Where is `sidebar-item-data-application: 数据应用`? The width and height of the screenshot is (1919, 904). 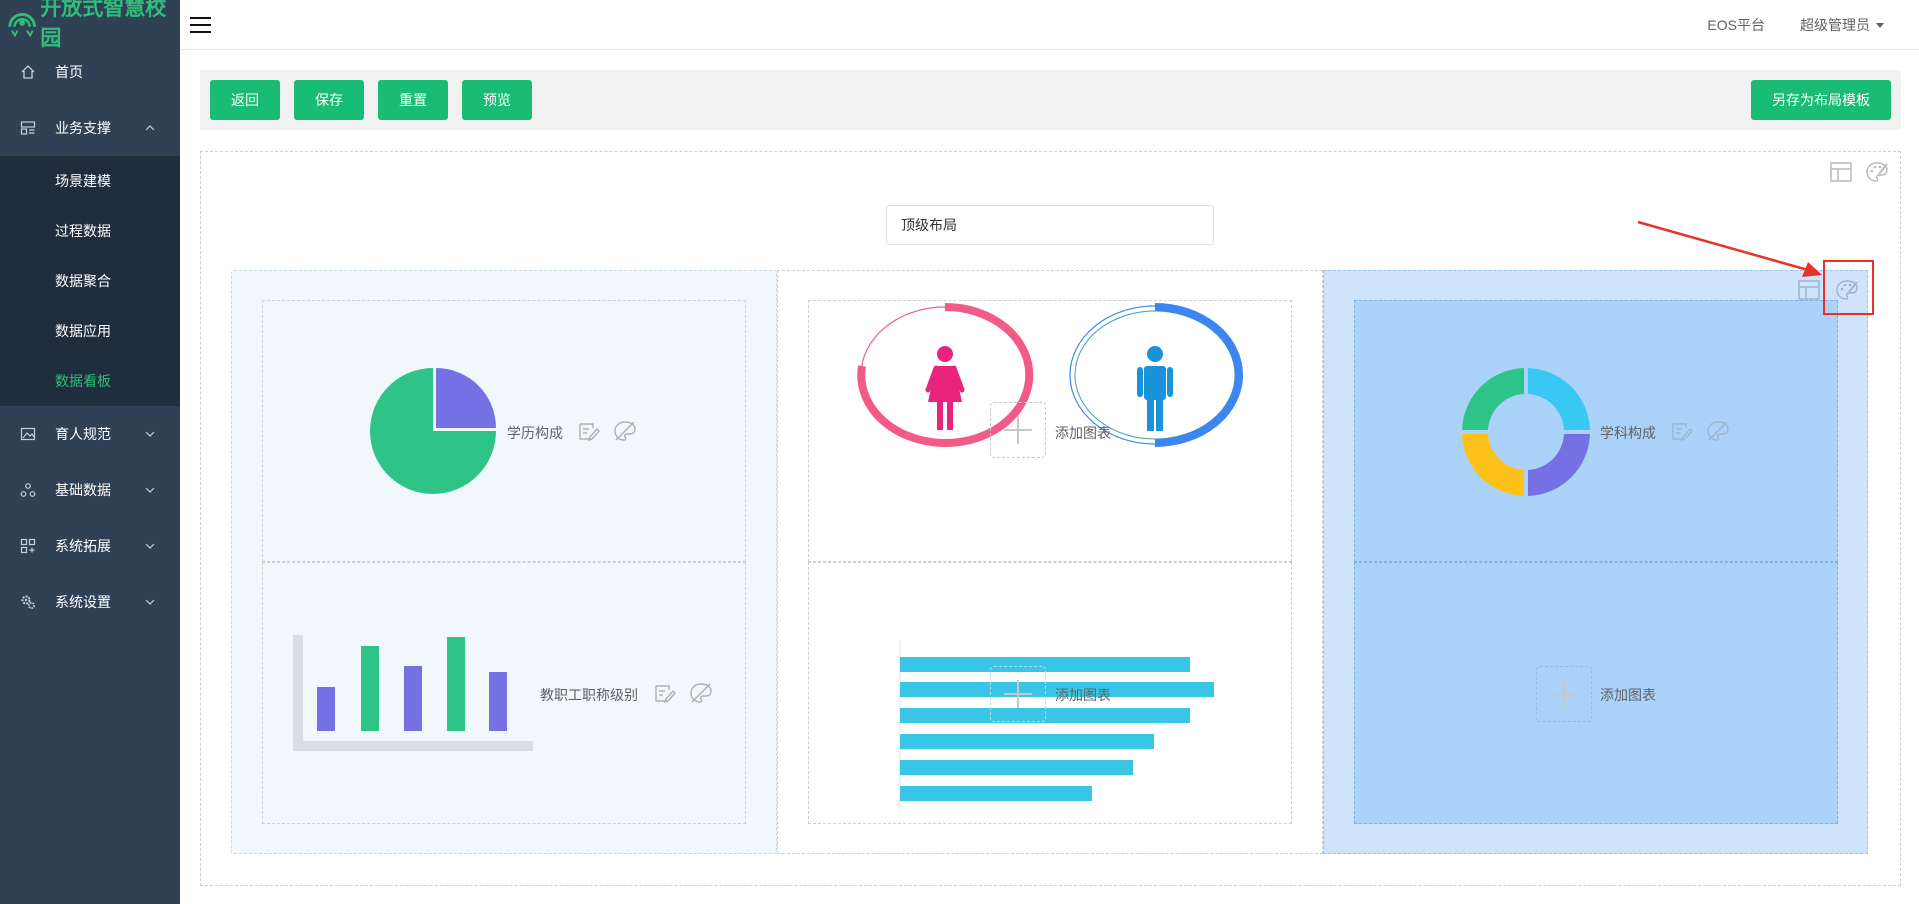 sidebar-item-data-application: 数据应用 is located at coordinates (90, 331).